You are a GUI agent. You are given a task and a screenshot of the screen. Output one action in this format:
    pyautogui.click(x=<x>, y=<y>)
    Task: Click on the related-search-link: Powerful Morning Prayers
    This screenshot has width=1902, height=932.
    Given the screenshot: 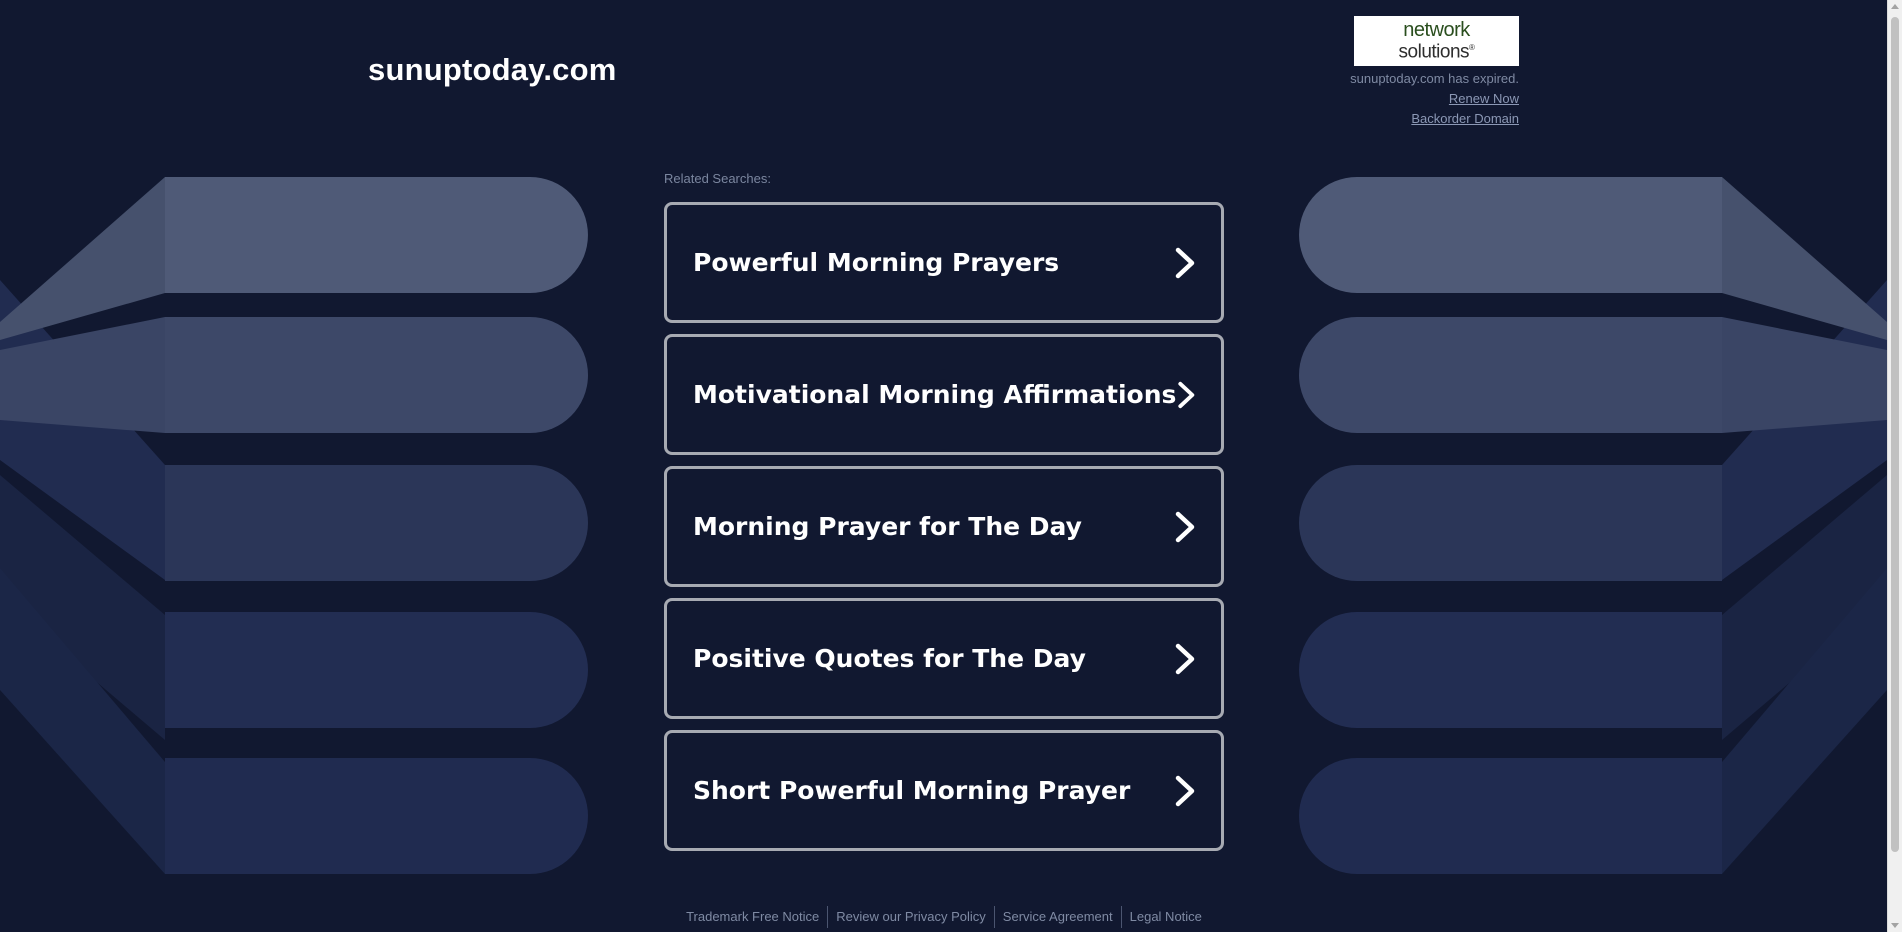 What is the action you would take?
    pyautogui.click(x=944, y=262)
    